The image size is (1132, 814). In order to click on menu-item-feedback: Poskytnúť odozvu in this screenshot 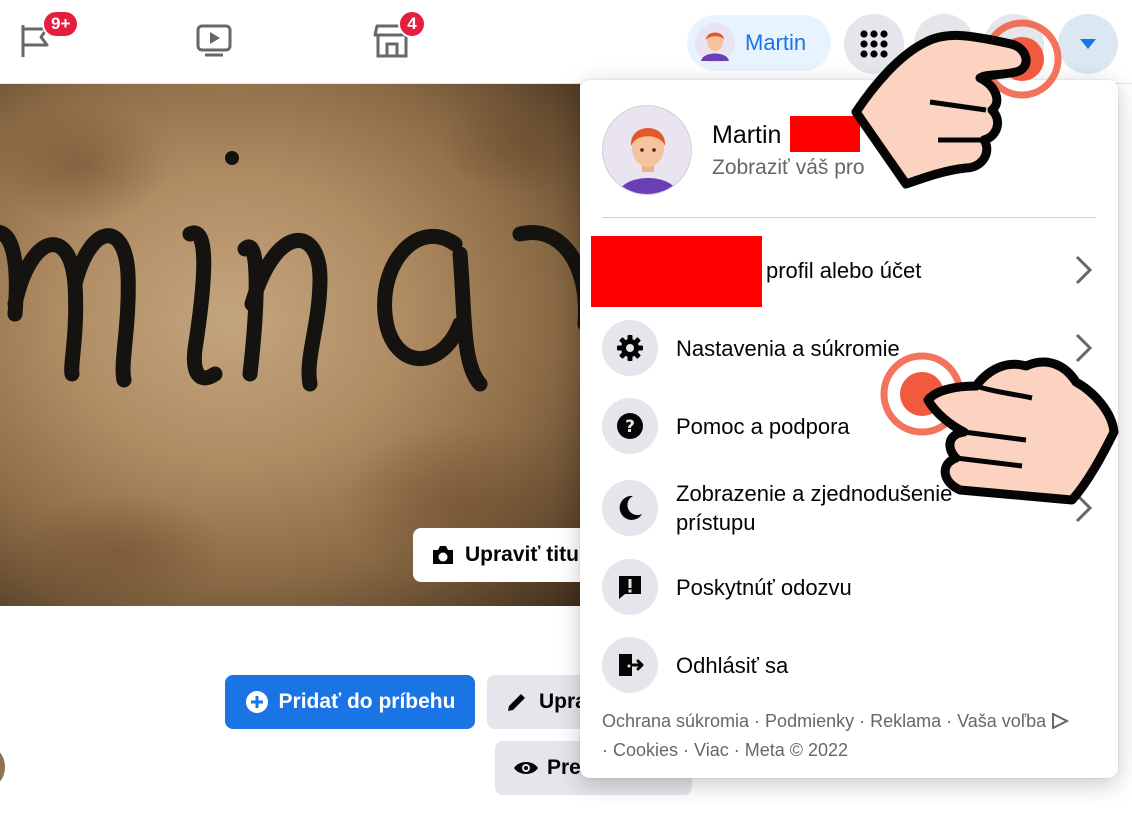, I will do `click(852, 587)`.